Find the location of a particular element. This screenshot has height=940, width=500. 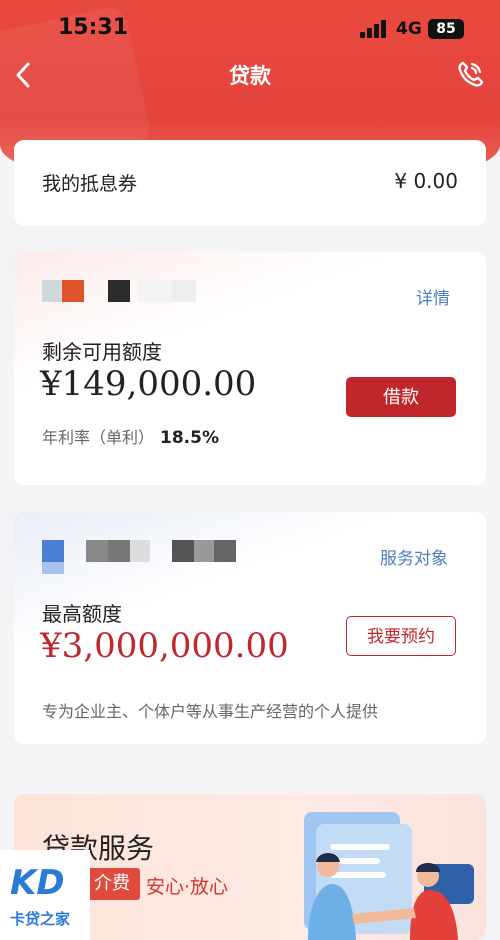

status-time: 15:31 is located at coordinates (93, 27).